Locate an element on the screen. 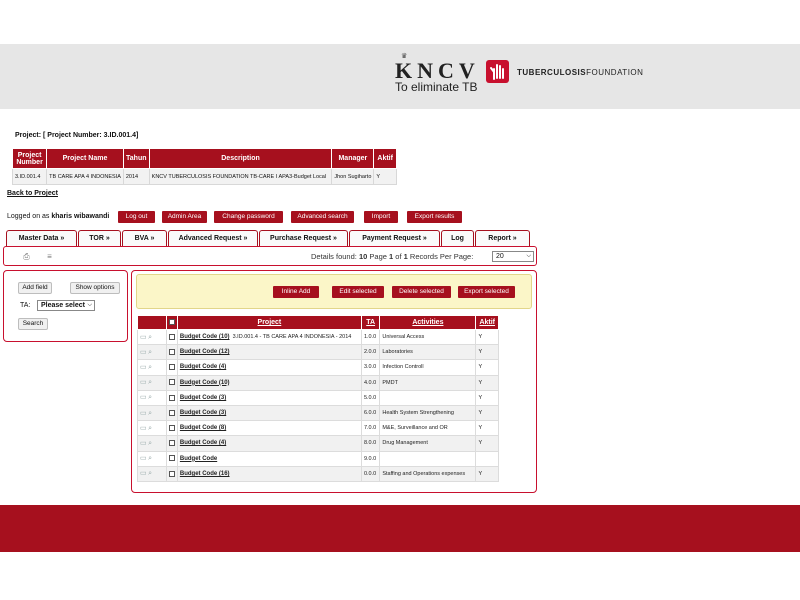  col-ta: TA is located at coordinates (370, 322).